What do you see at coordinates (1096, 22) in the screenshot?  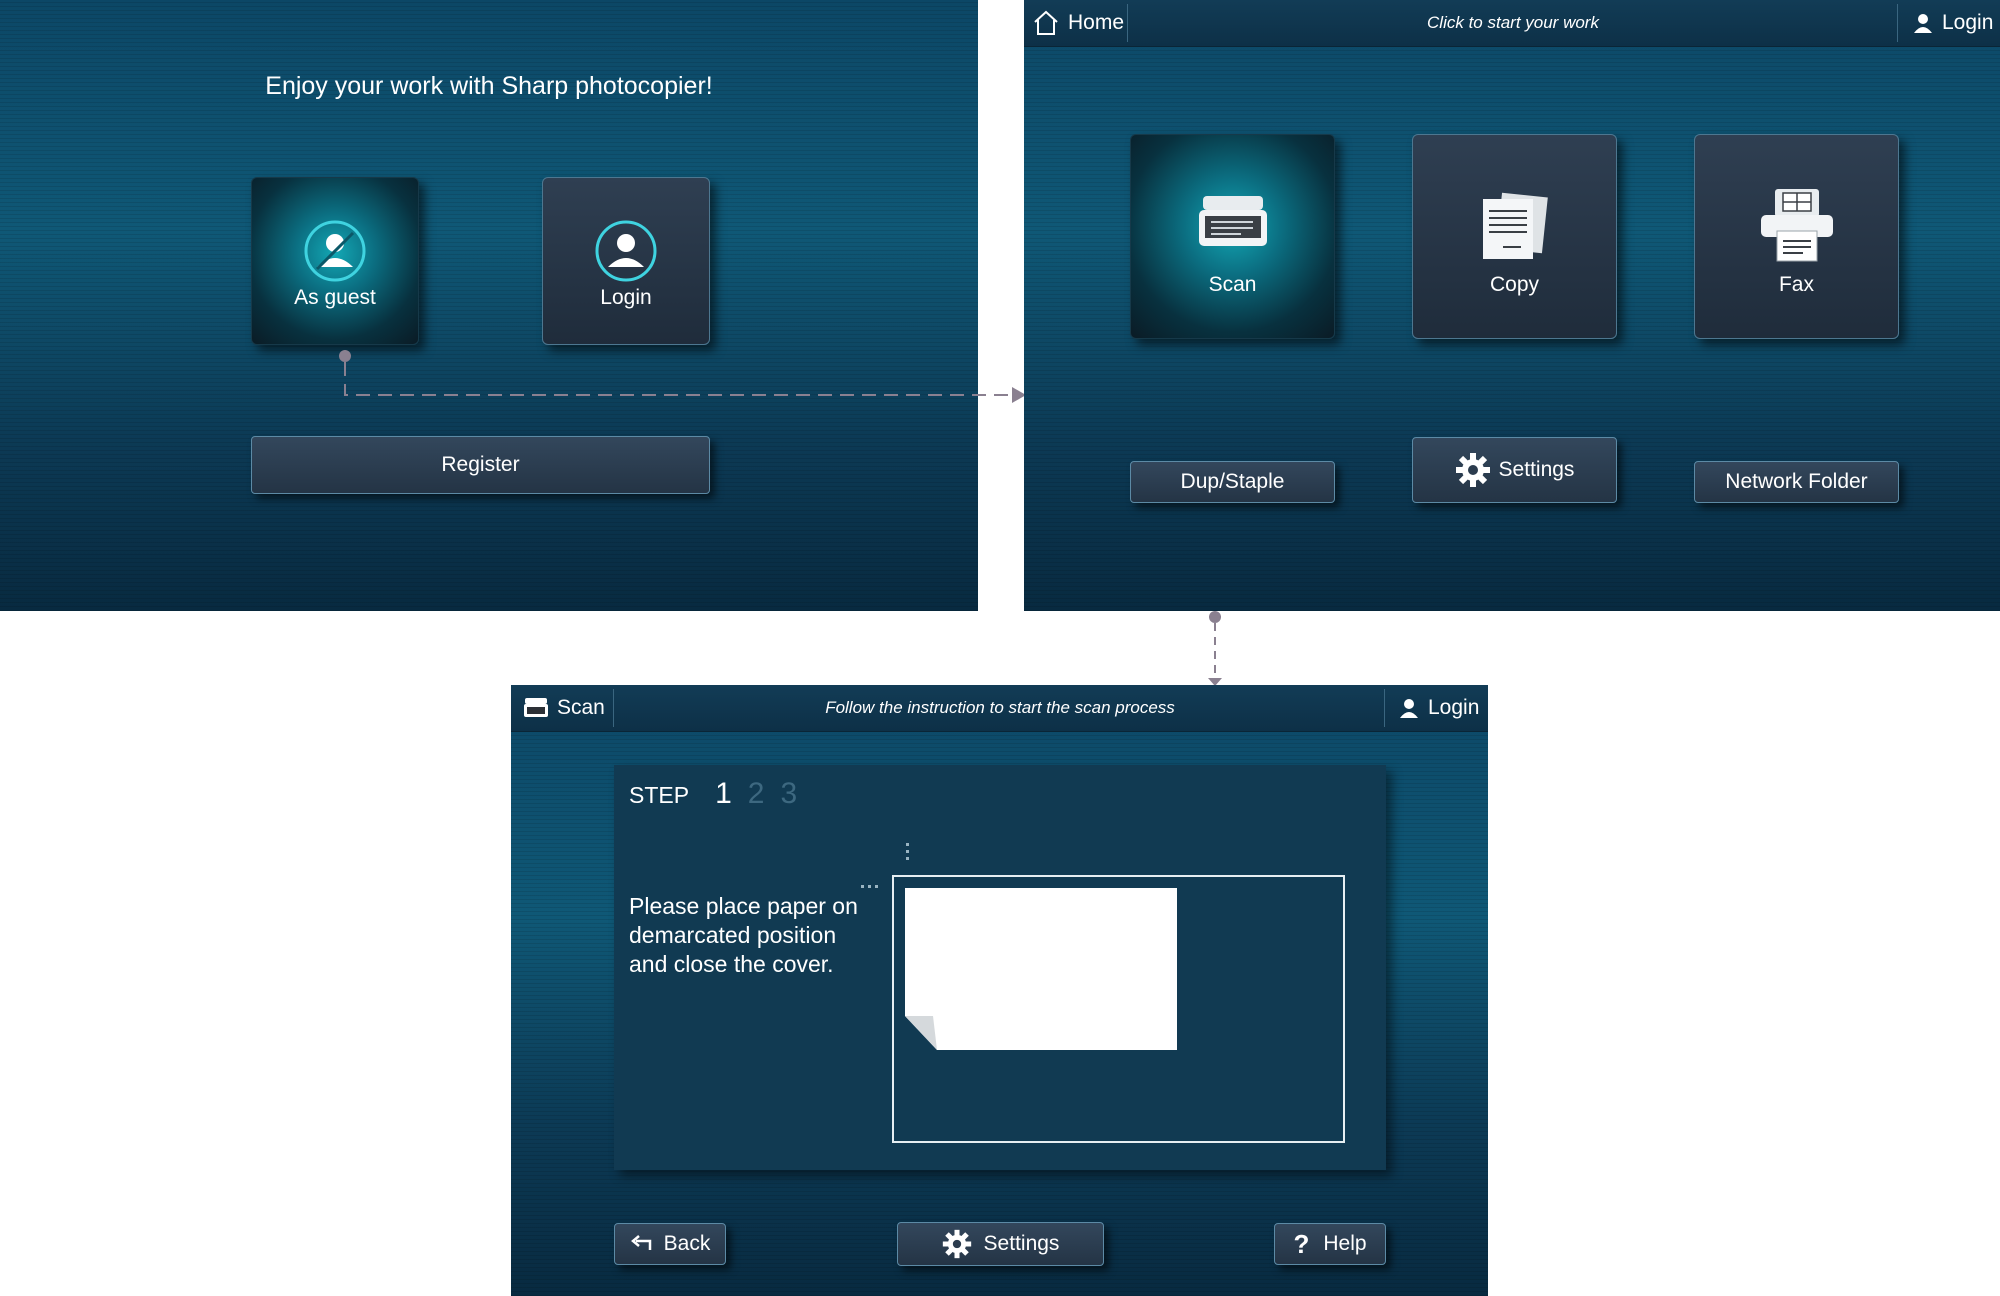 I see `home-label: Home` at bounding box center [1096, 22].